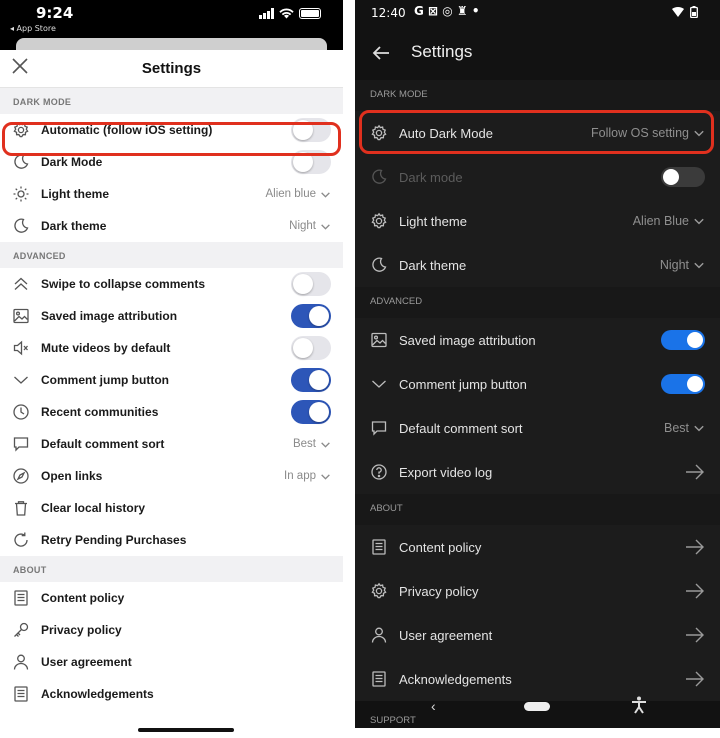 Image resolution: width=720 pixels, height=738 pixels. Describe the element at coordinates (33, 28) in the screenshot. I see `back-to-app-store-link: ◂ App Store` at that location.